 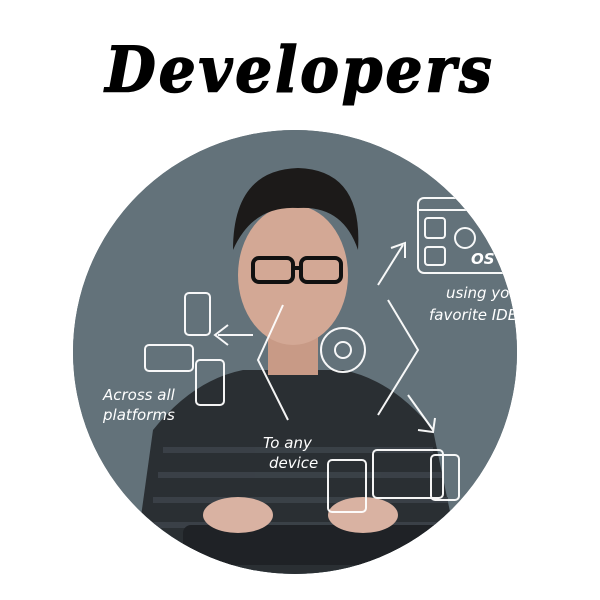 I want to click on annotation-platforms-line2: platforms, so click(x=138, y=415).